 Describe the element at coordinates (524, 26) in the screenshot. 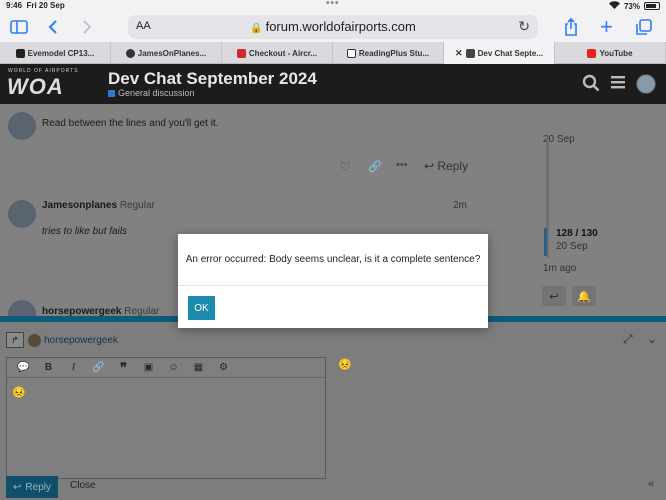

I see `reload-icon: ↻` at that location.